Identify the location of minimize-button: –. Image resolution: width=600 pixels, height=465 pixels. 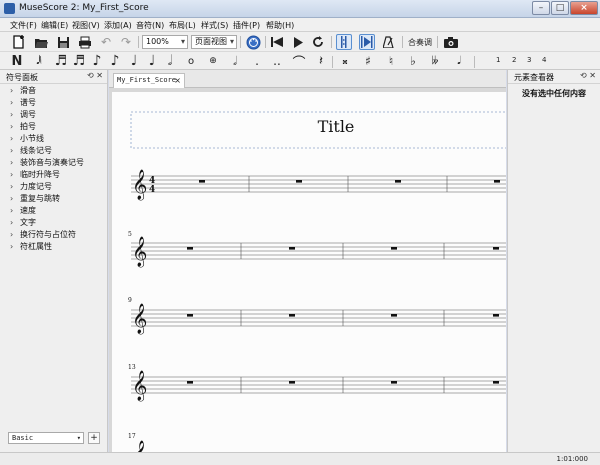
(541, 8).